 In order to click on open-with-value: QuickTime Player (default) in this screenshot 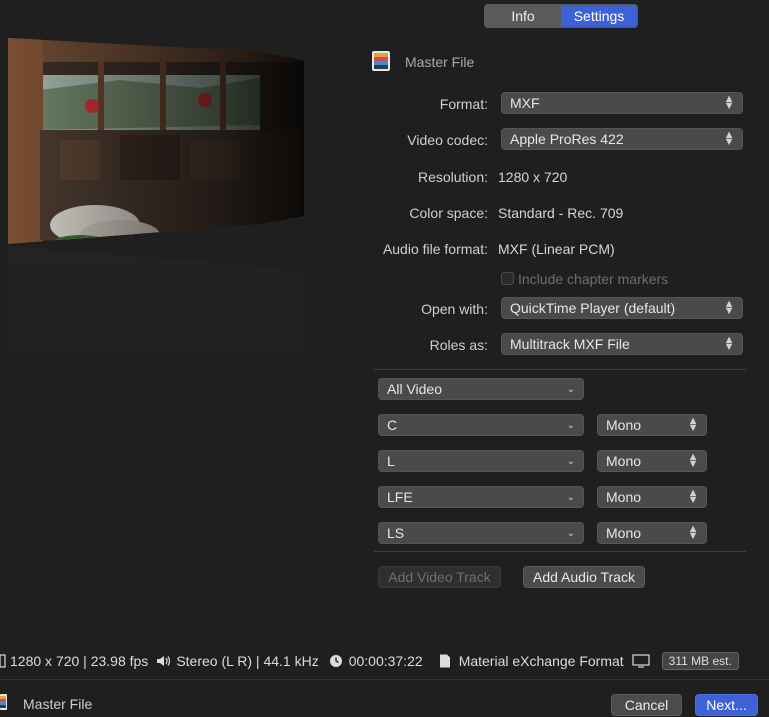, I will do `click(593, 308)`.